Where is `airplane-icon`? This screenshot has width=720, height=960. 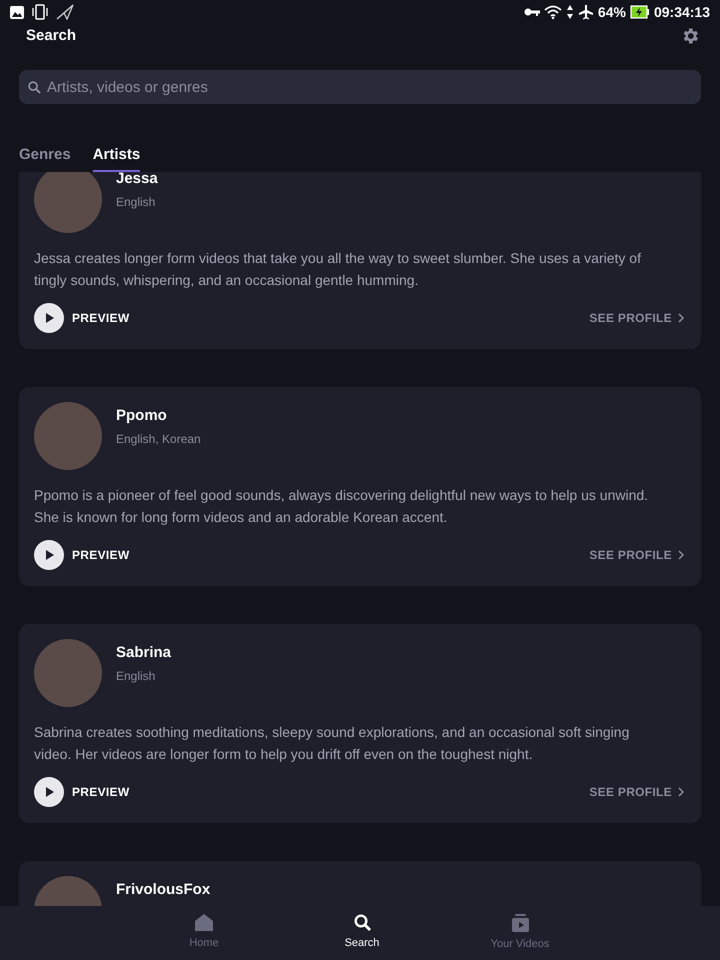 airplane-icon is located at coordinates (586, 12).